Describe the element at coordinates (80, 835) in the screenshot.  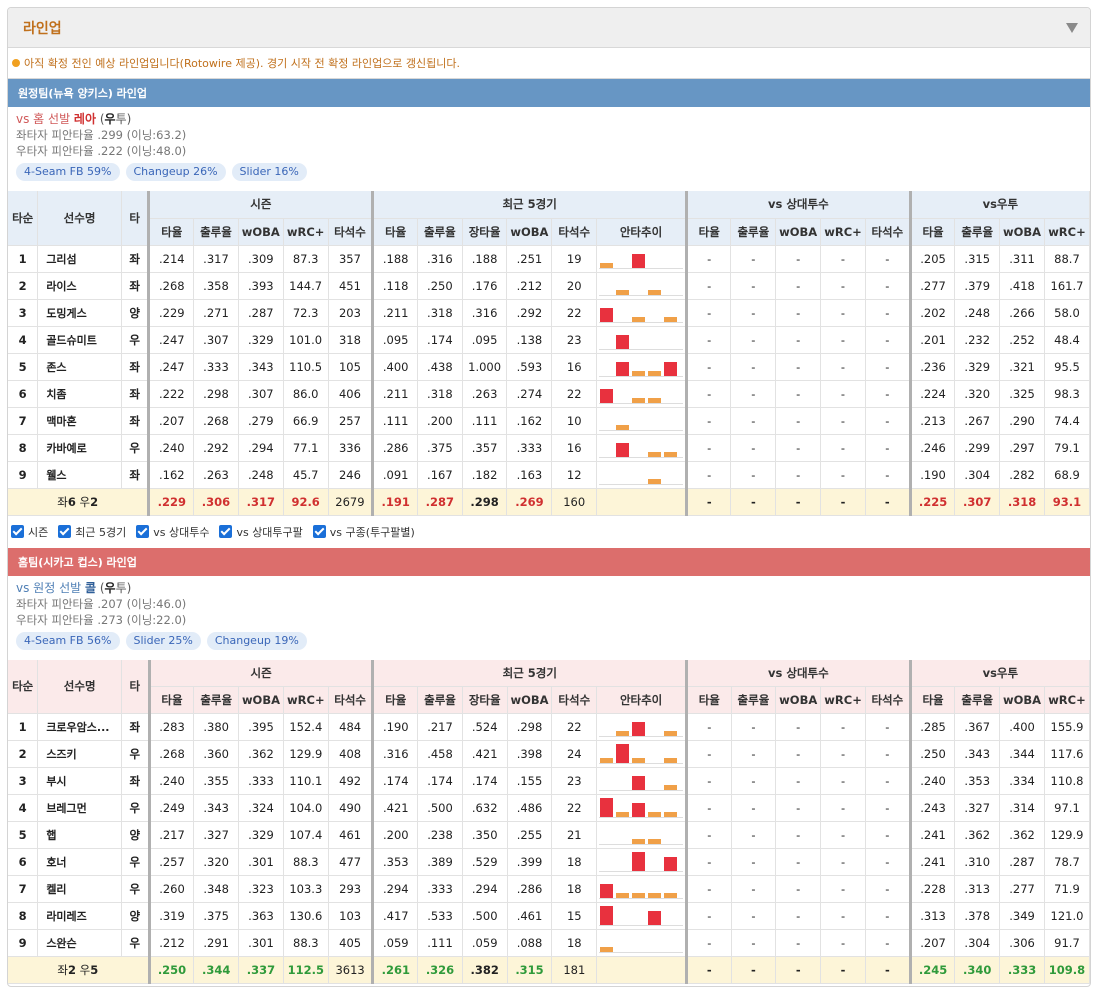
I see `player-name: 햅` at that location.